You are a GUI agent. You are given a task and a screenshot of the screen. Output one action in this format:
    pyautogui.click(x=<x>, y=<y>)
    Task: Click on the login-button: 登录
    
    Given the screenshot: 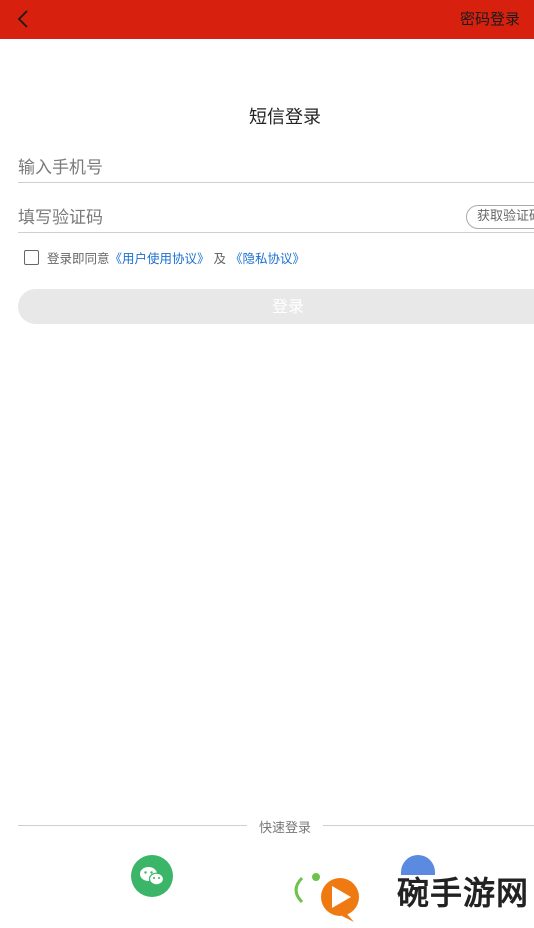 What is the action you would take?
    pyautogui.click(x=276, y=306)
    